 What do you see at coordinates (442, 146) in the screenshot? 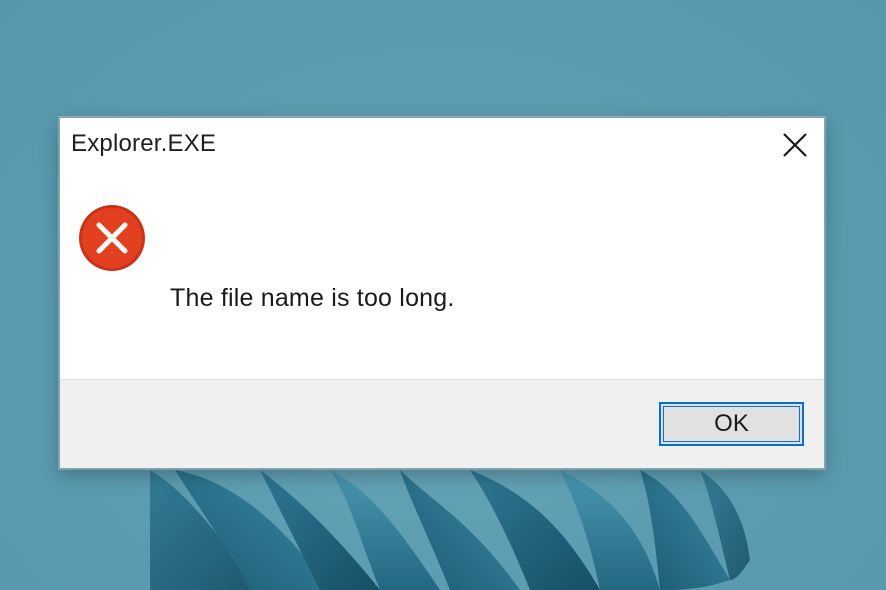
I see `dialog-title-bar: Explorer.EXE` at bounding box center [442, 146].